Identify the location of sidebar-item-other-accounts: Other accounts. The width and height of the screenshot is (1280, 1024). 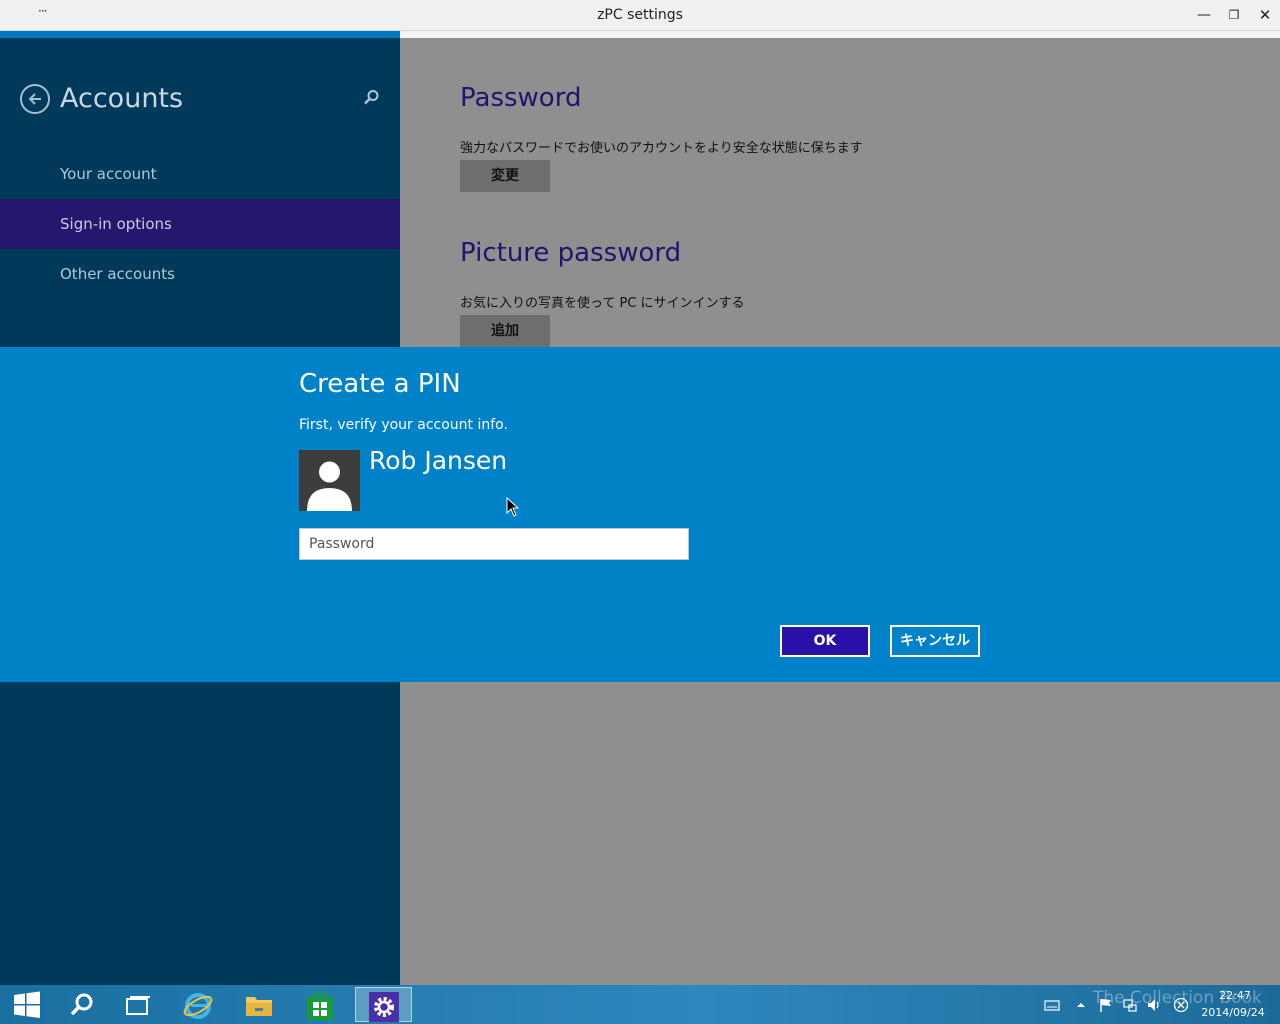
(200, 274).